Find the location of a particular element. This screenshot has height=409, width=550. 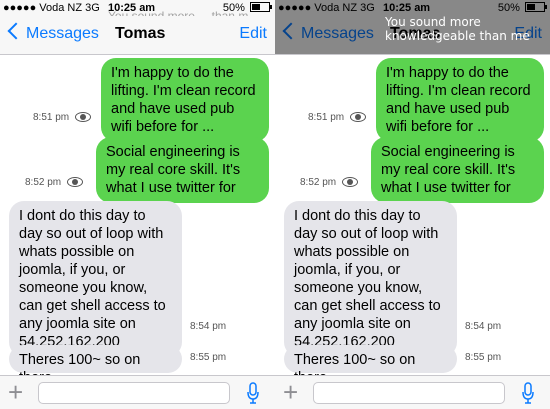

conversation-title: Tomas is located at coordinates (140, 33).